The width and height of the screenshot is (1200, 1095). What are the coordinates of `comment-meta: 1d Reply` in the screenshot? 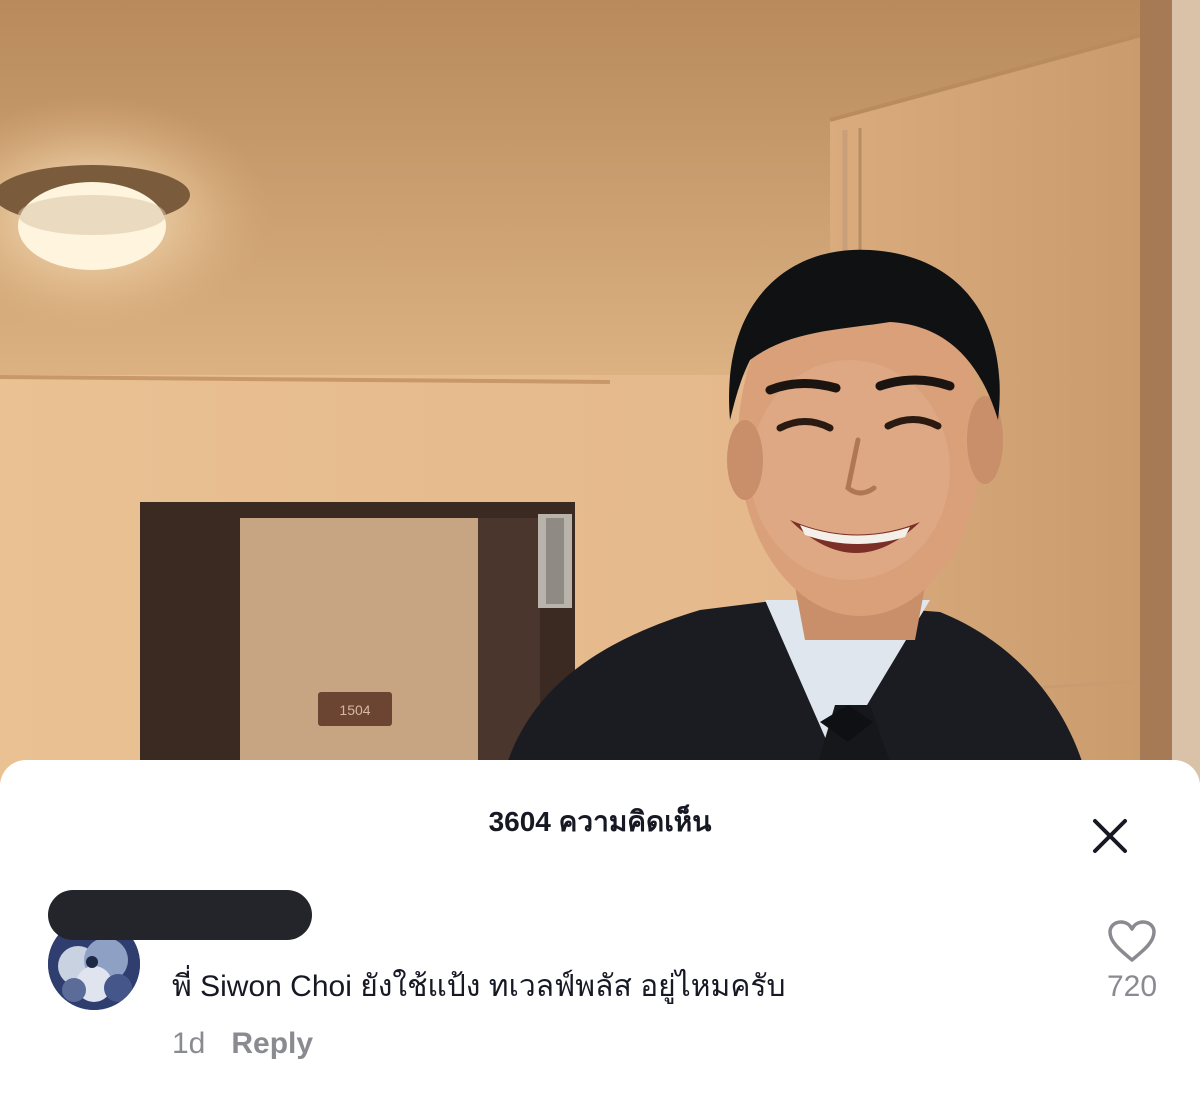 It's located at (242, 1044).